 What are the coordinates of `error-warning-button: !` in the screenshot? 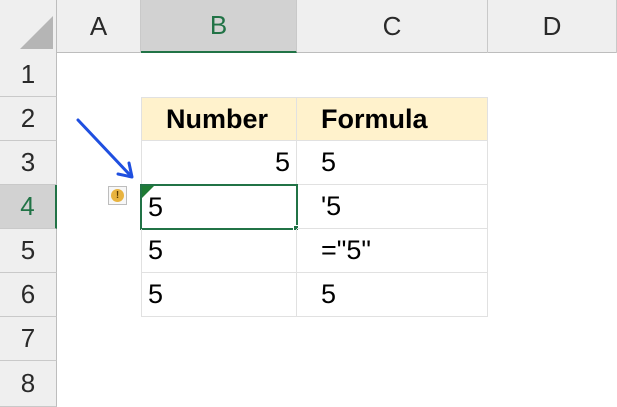 It's located at (117, 195).